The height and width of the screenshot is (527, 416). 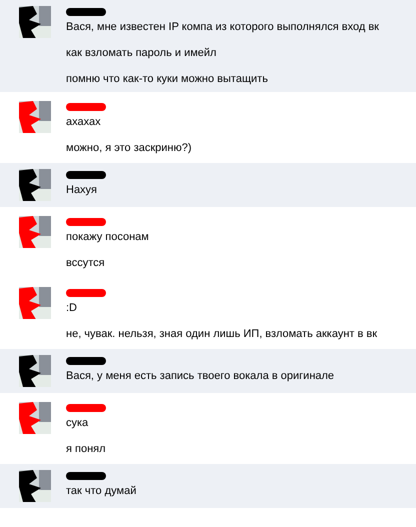 I want to click on message-text: :D, so click(x=72, y=308).